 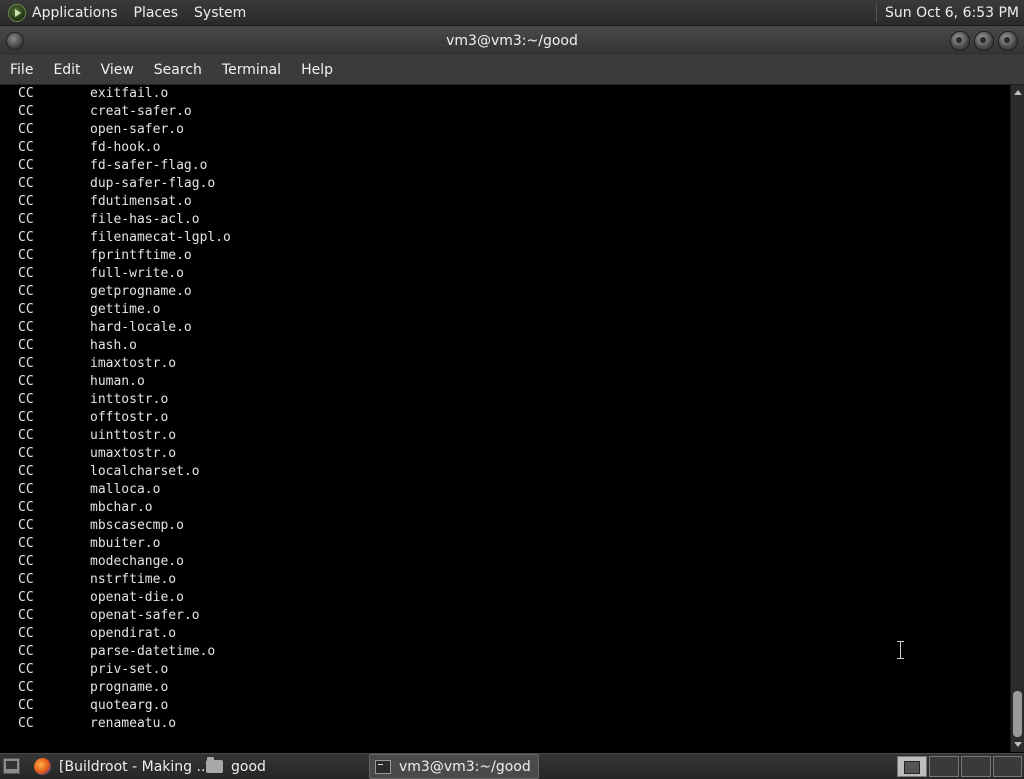 What do you see at coordinates (1018, 744) in the screenshot?
I see `scroll-down-icon` at bounding box center [1018, 744].